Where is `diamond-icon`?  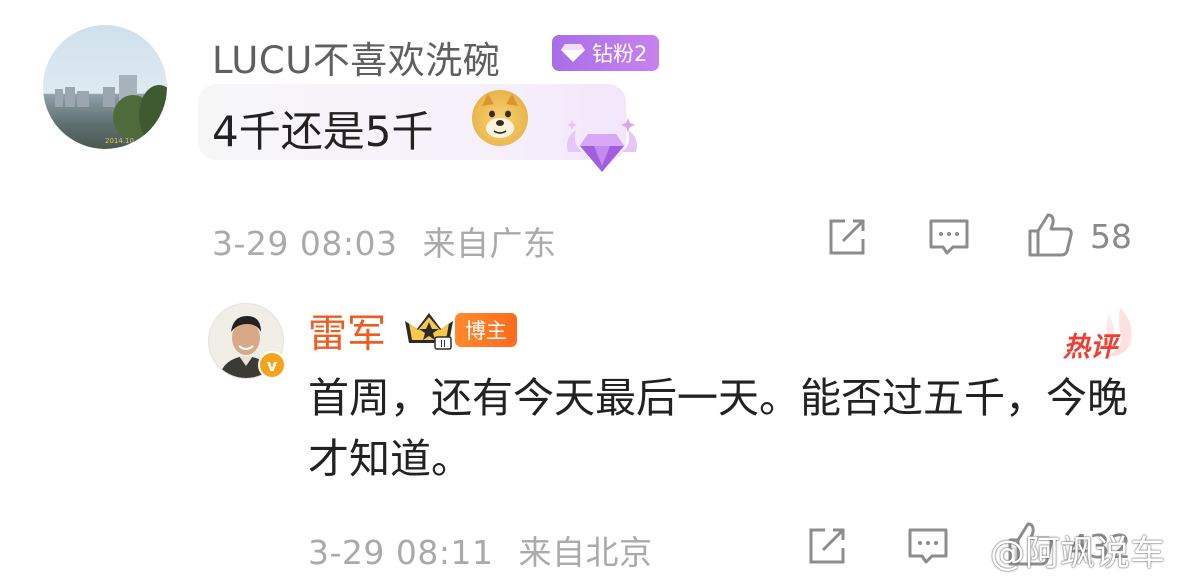 diamond-icon is located at coordinates (573, 53).